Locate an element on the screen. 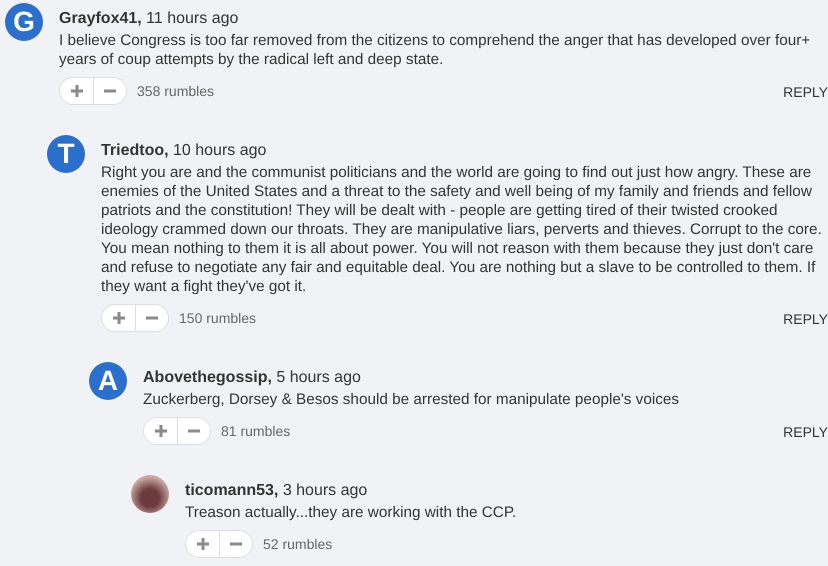  rumbles-count: 358 rumbles is located at coordinates (175, 91).